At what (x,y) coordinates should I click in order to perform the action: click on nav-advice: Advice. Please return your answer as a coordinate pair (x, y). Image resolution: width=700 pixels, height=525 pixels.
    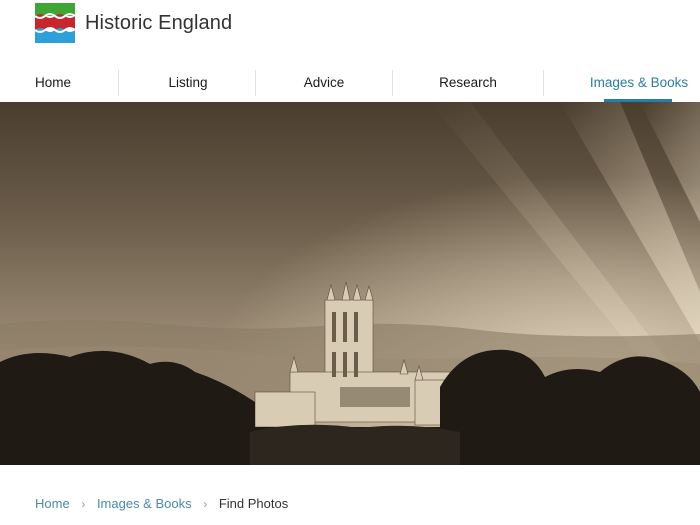
    Looking at the image, I should click on (324, 83).